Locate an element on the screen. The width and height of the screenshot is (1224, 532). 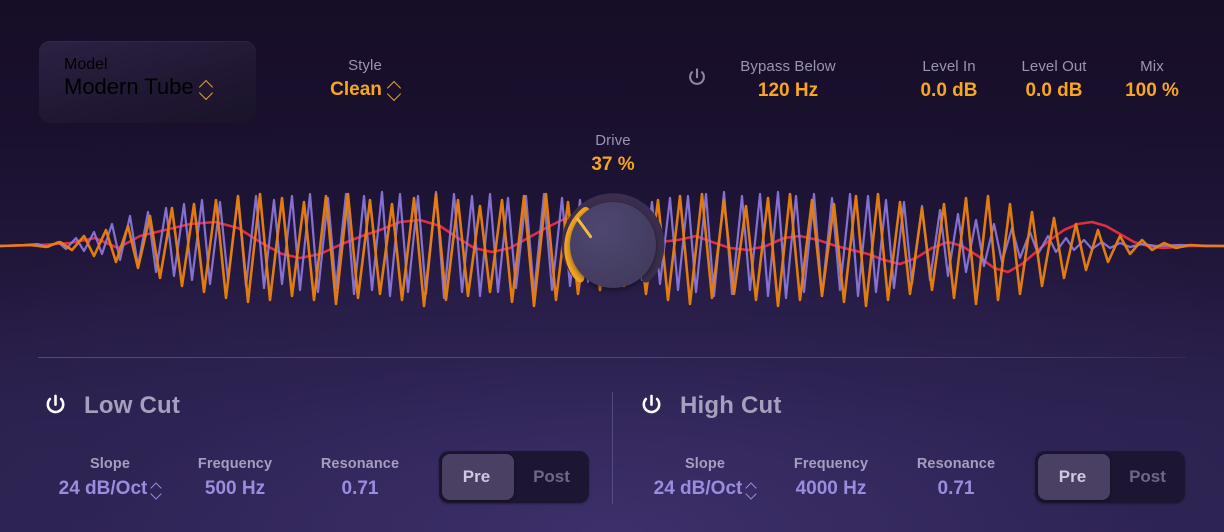
high-cut-resonance-param: Resonance 0.71 is located at coordinates (956, 478).